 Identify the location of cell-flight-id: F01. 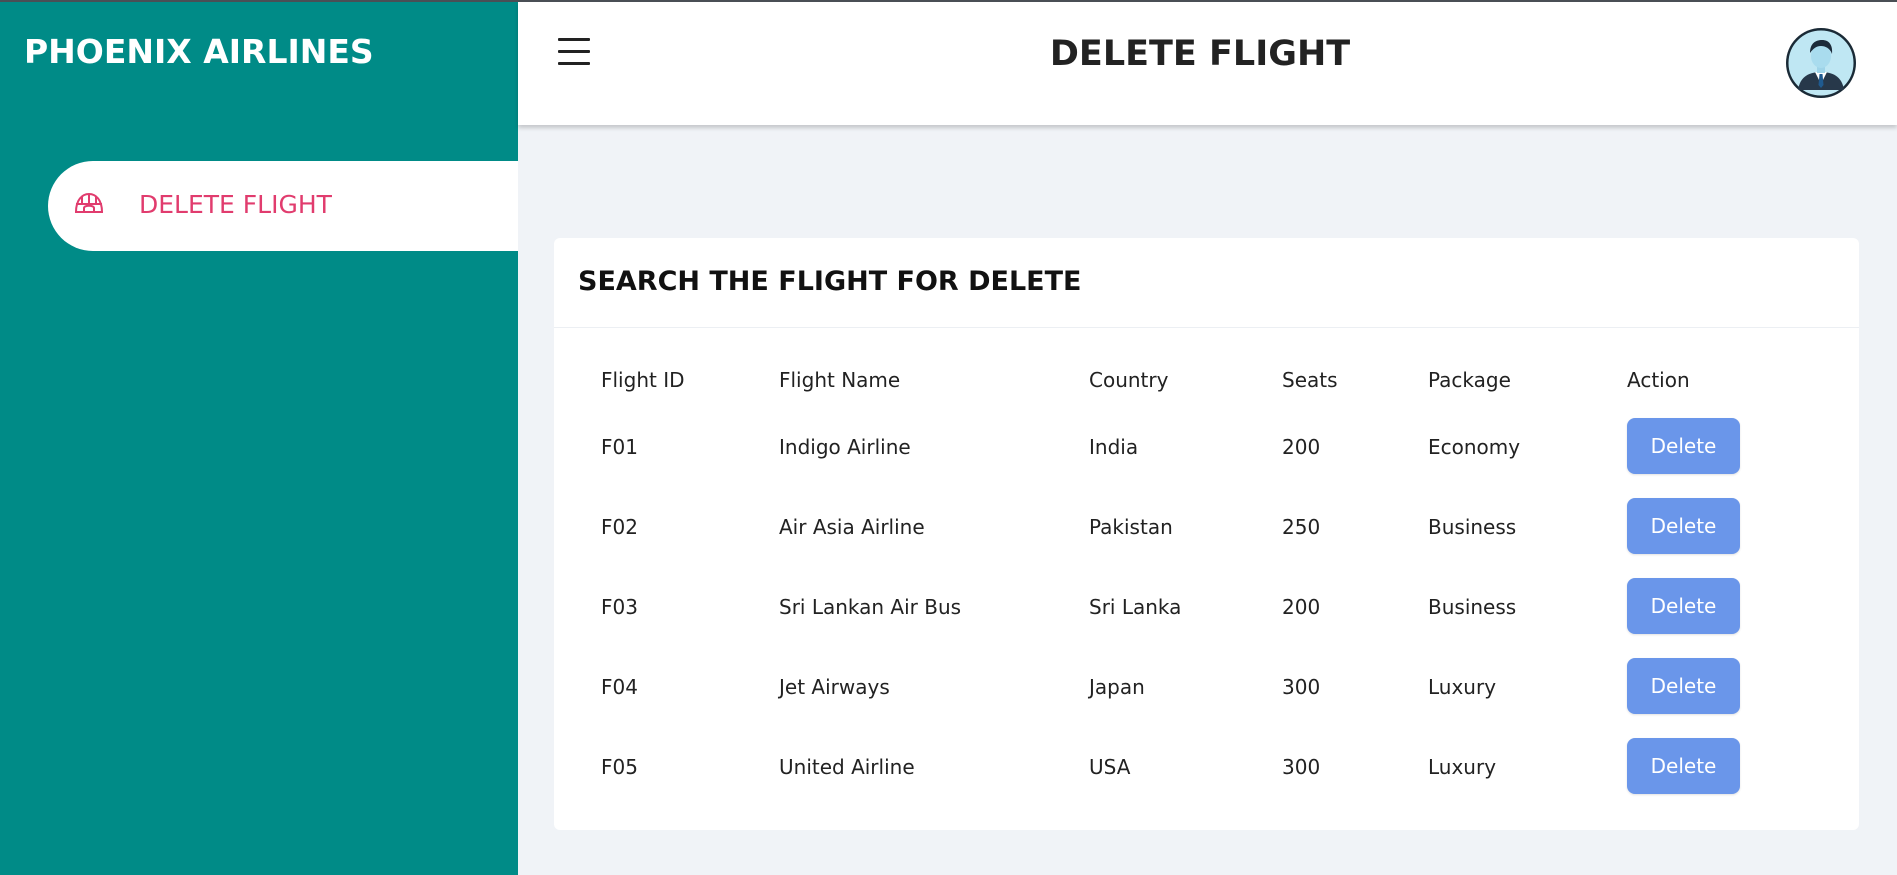
(619, 447).